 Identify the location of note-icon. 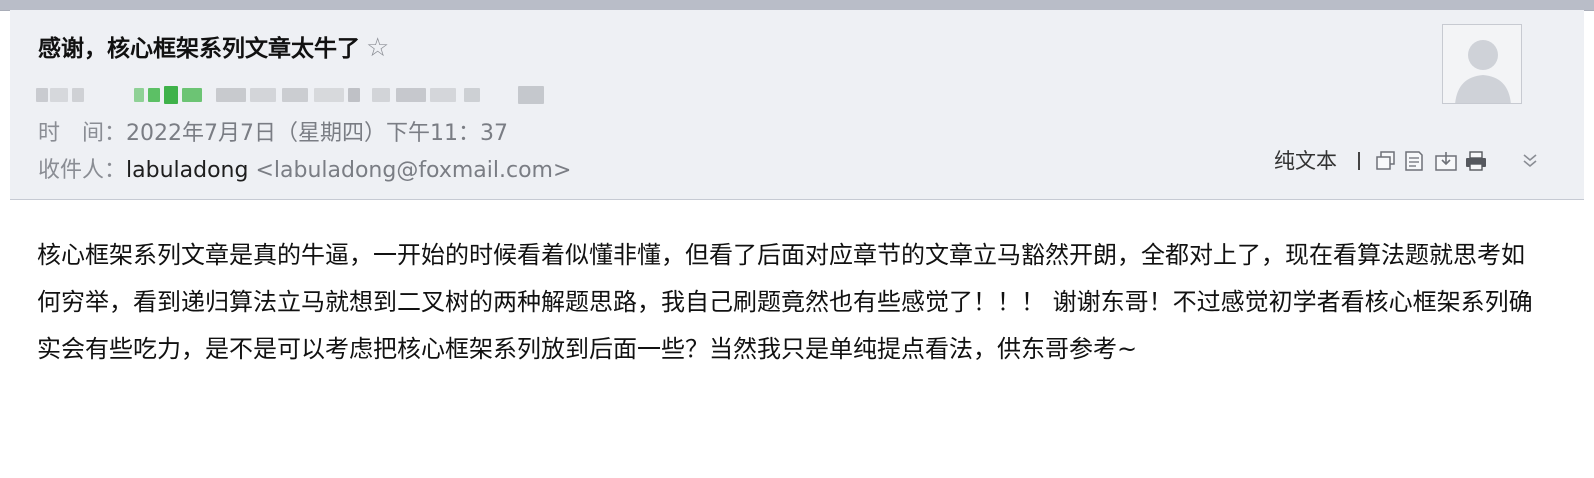
(1414, 161).